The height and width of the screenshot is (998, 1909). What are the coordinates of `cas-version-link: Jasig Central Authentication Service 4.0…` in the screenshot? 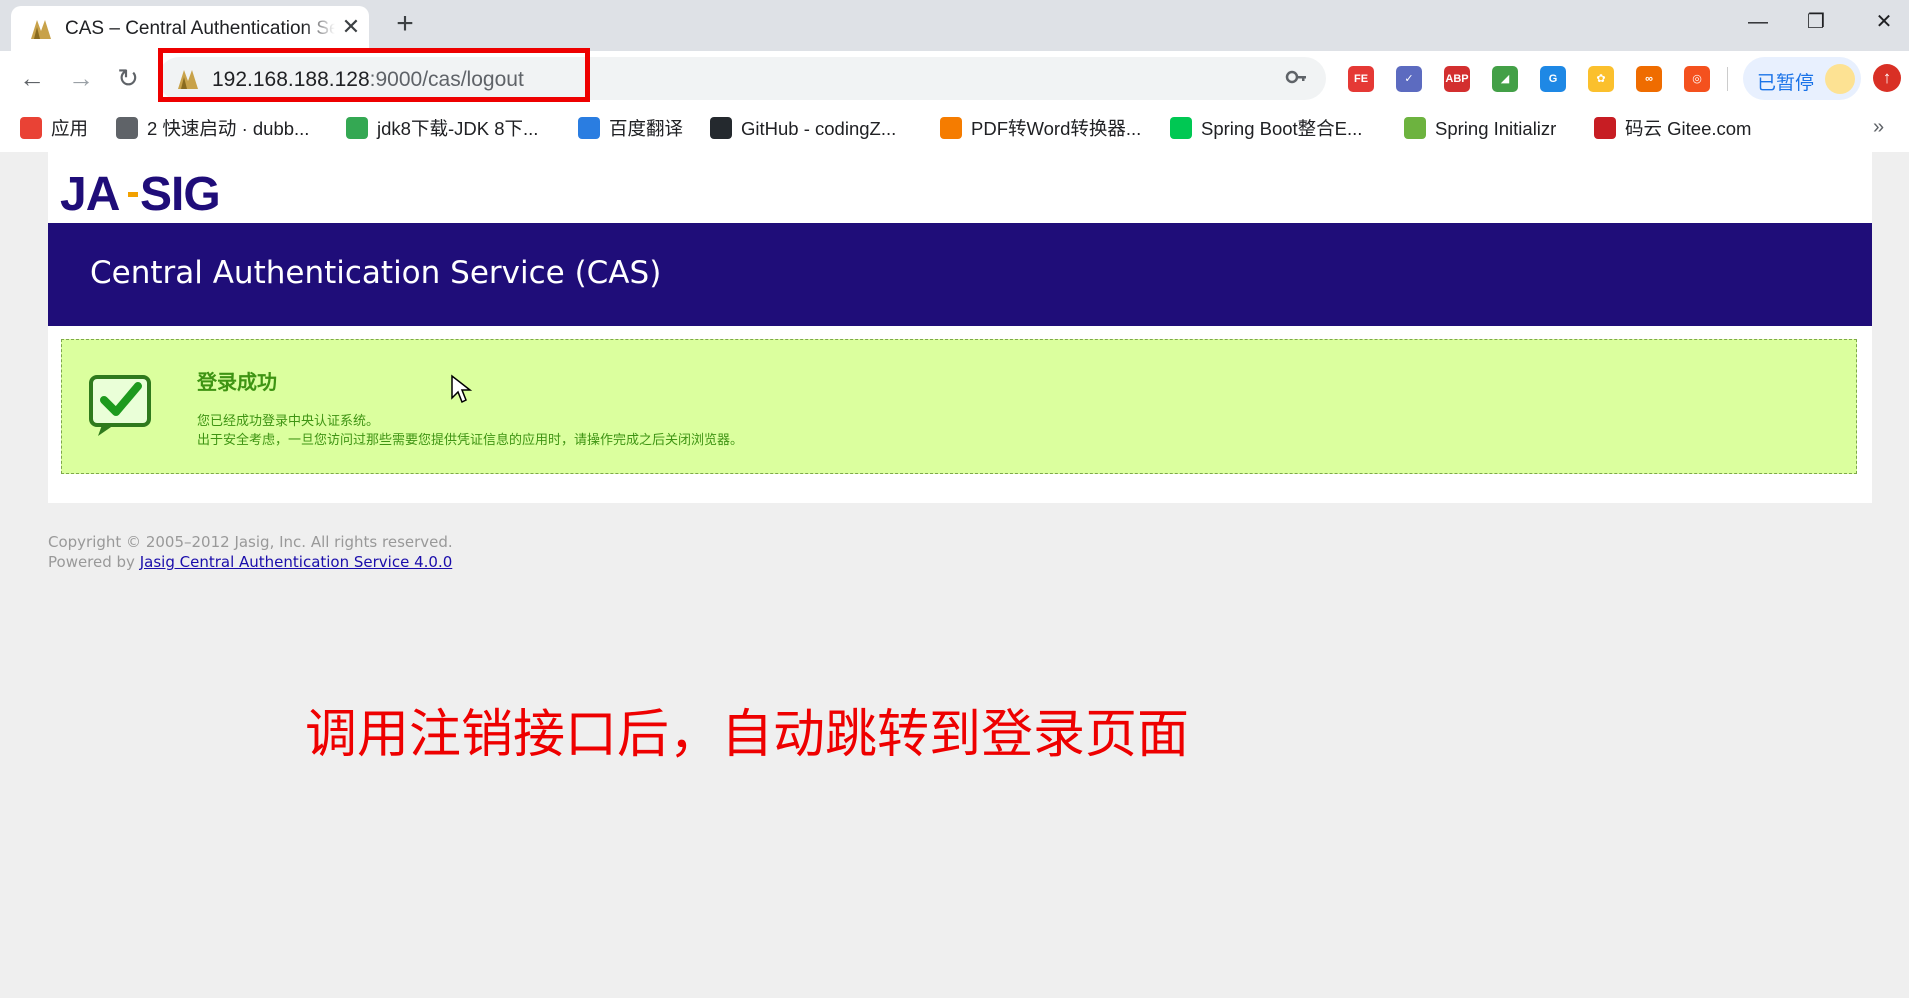 It's located at (296, 562).